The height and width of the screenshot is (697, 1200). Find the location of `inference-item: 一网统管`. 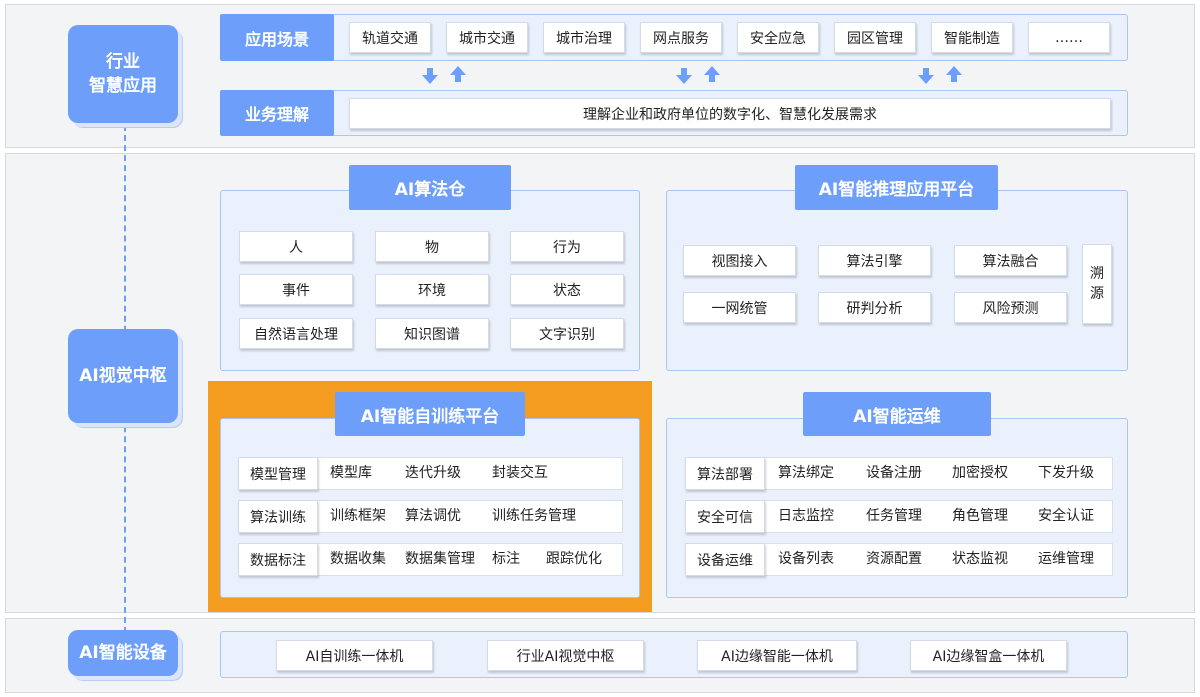

inference-item: 一网统管 is located at coordinates (739, 307).